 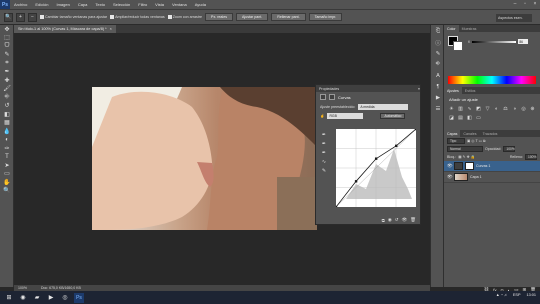 What do you see at coordinates (438, 64) in the screenshot?
I see `clone-source-icon: ⎆` at bounding box center [438, 64].